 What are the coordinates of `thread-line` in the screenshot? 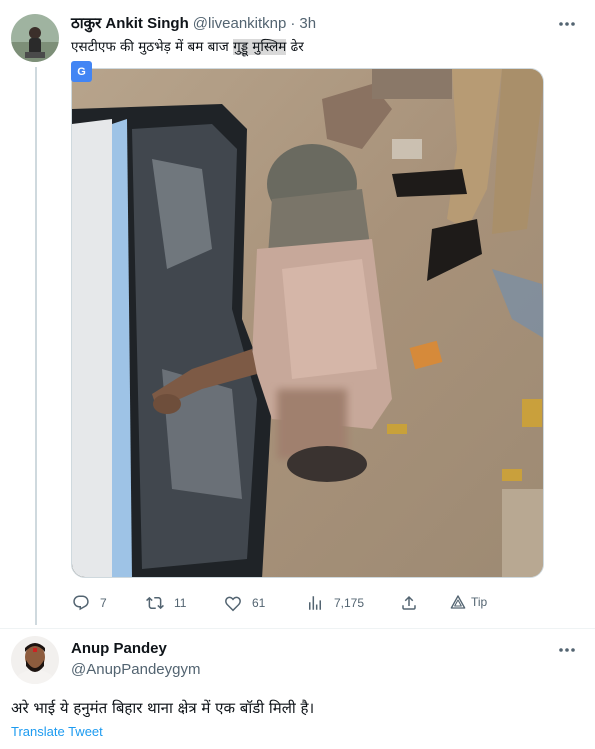 It's located at (36, 346).